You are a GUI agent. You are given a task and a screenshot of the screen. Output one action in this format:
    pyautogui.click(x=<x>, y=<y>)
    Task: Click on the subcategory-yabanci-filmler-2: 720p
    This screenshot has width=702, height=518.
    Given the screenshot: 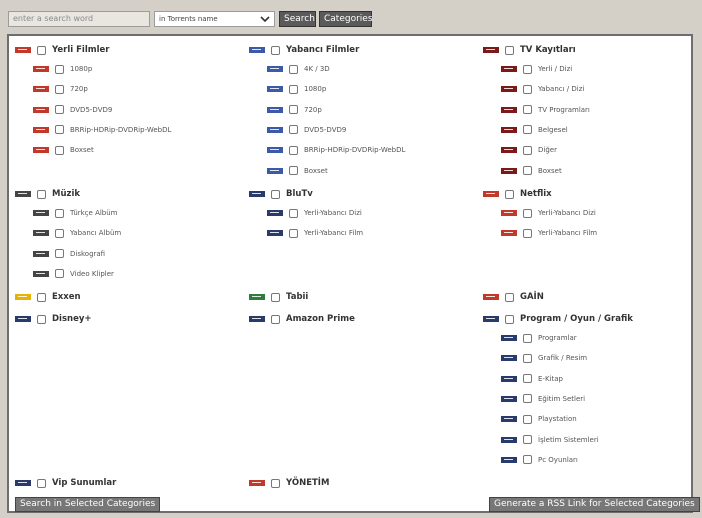 What is the action you would take?
    pyautogui.click(x=294, y=110)
    